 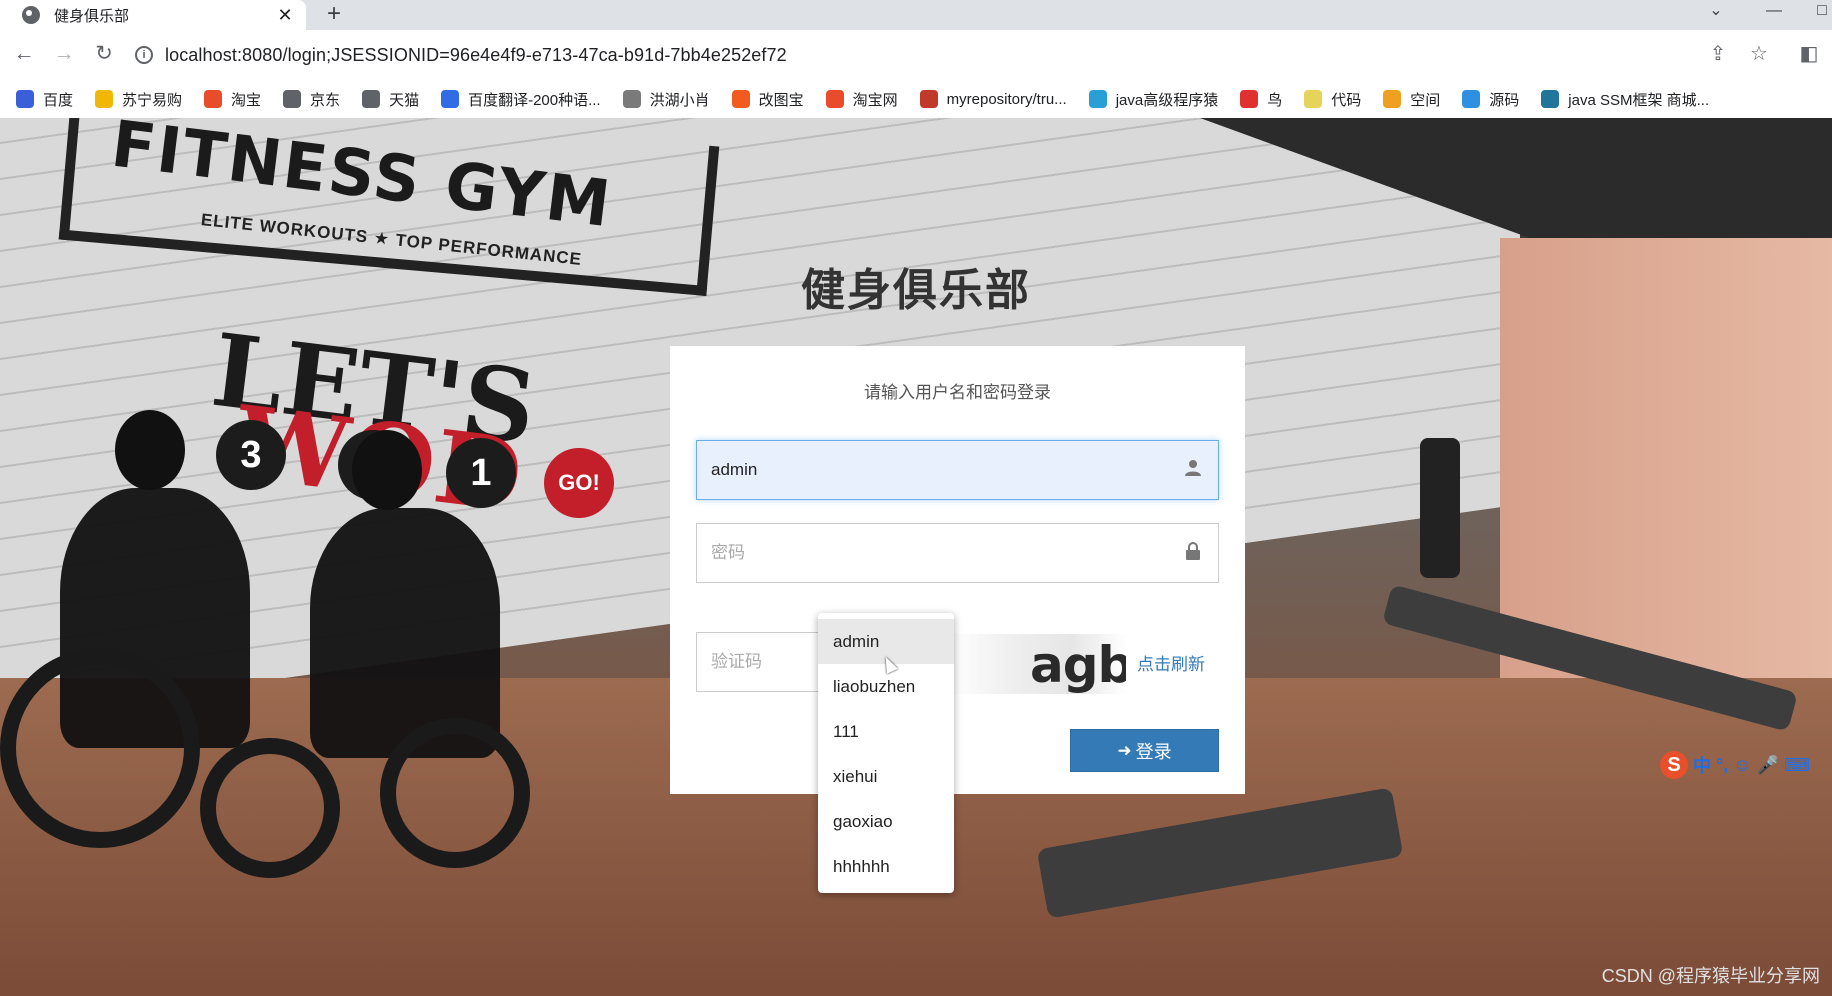 I want to click on password-input, so click(x=946, y=553).